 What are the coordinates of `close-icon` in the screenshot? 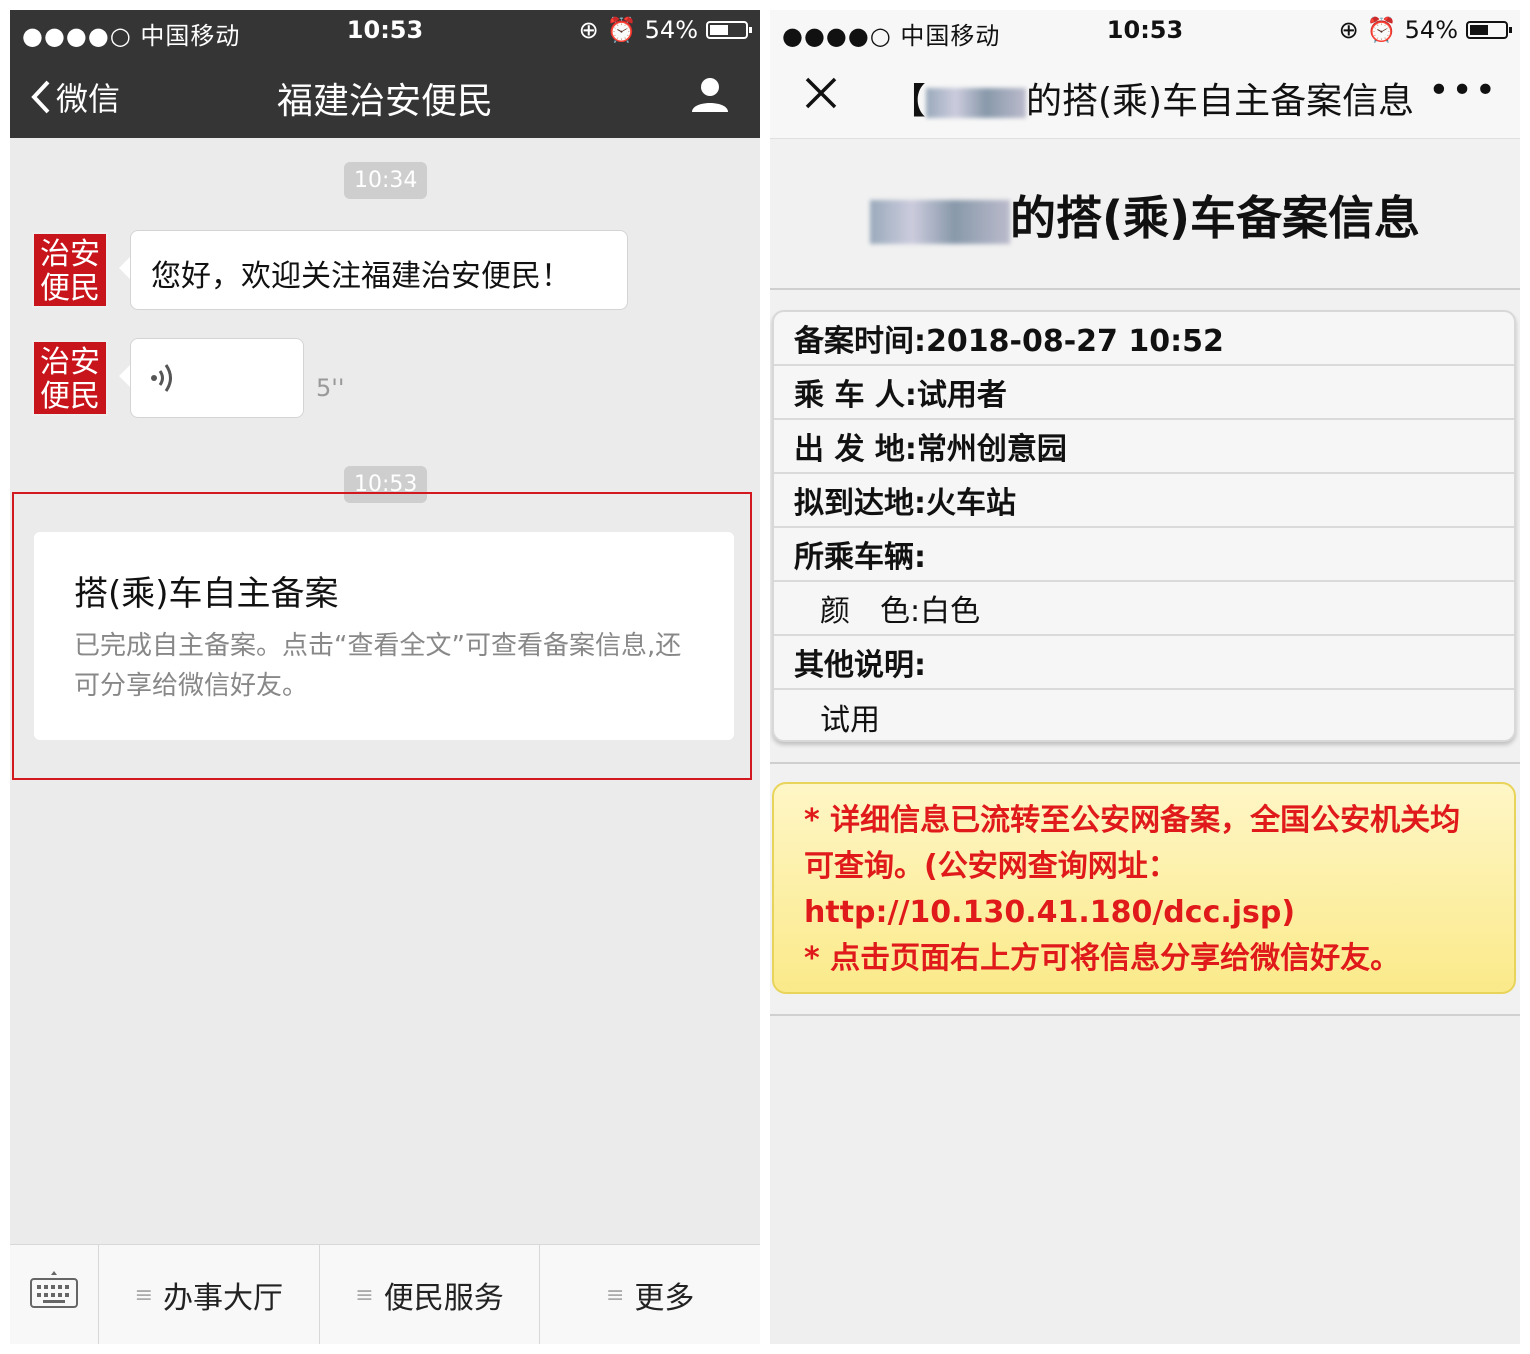 It's located at (821, 93).